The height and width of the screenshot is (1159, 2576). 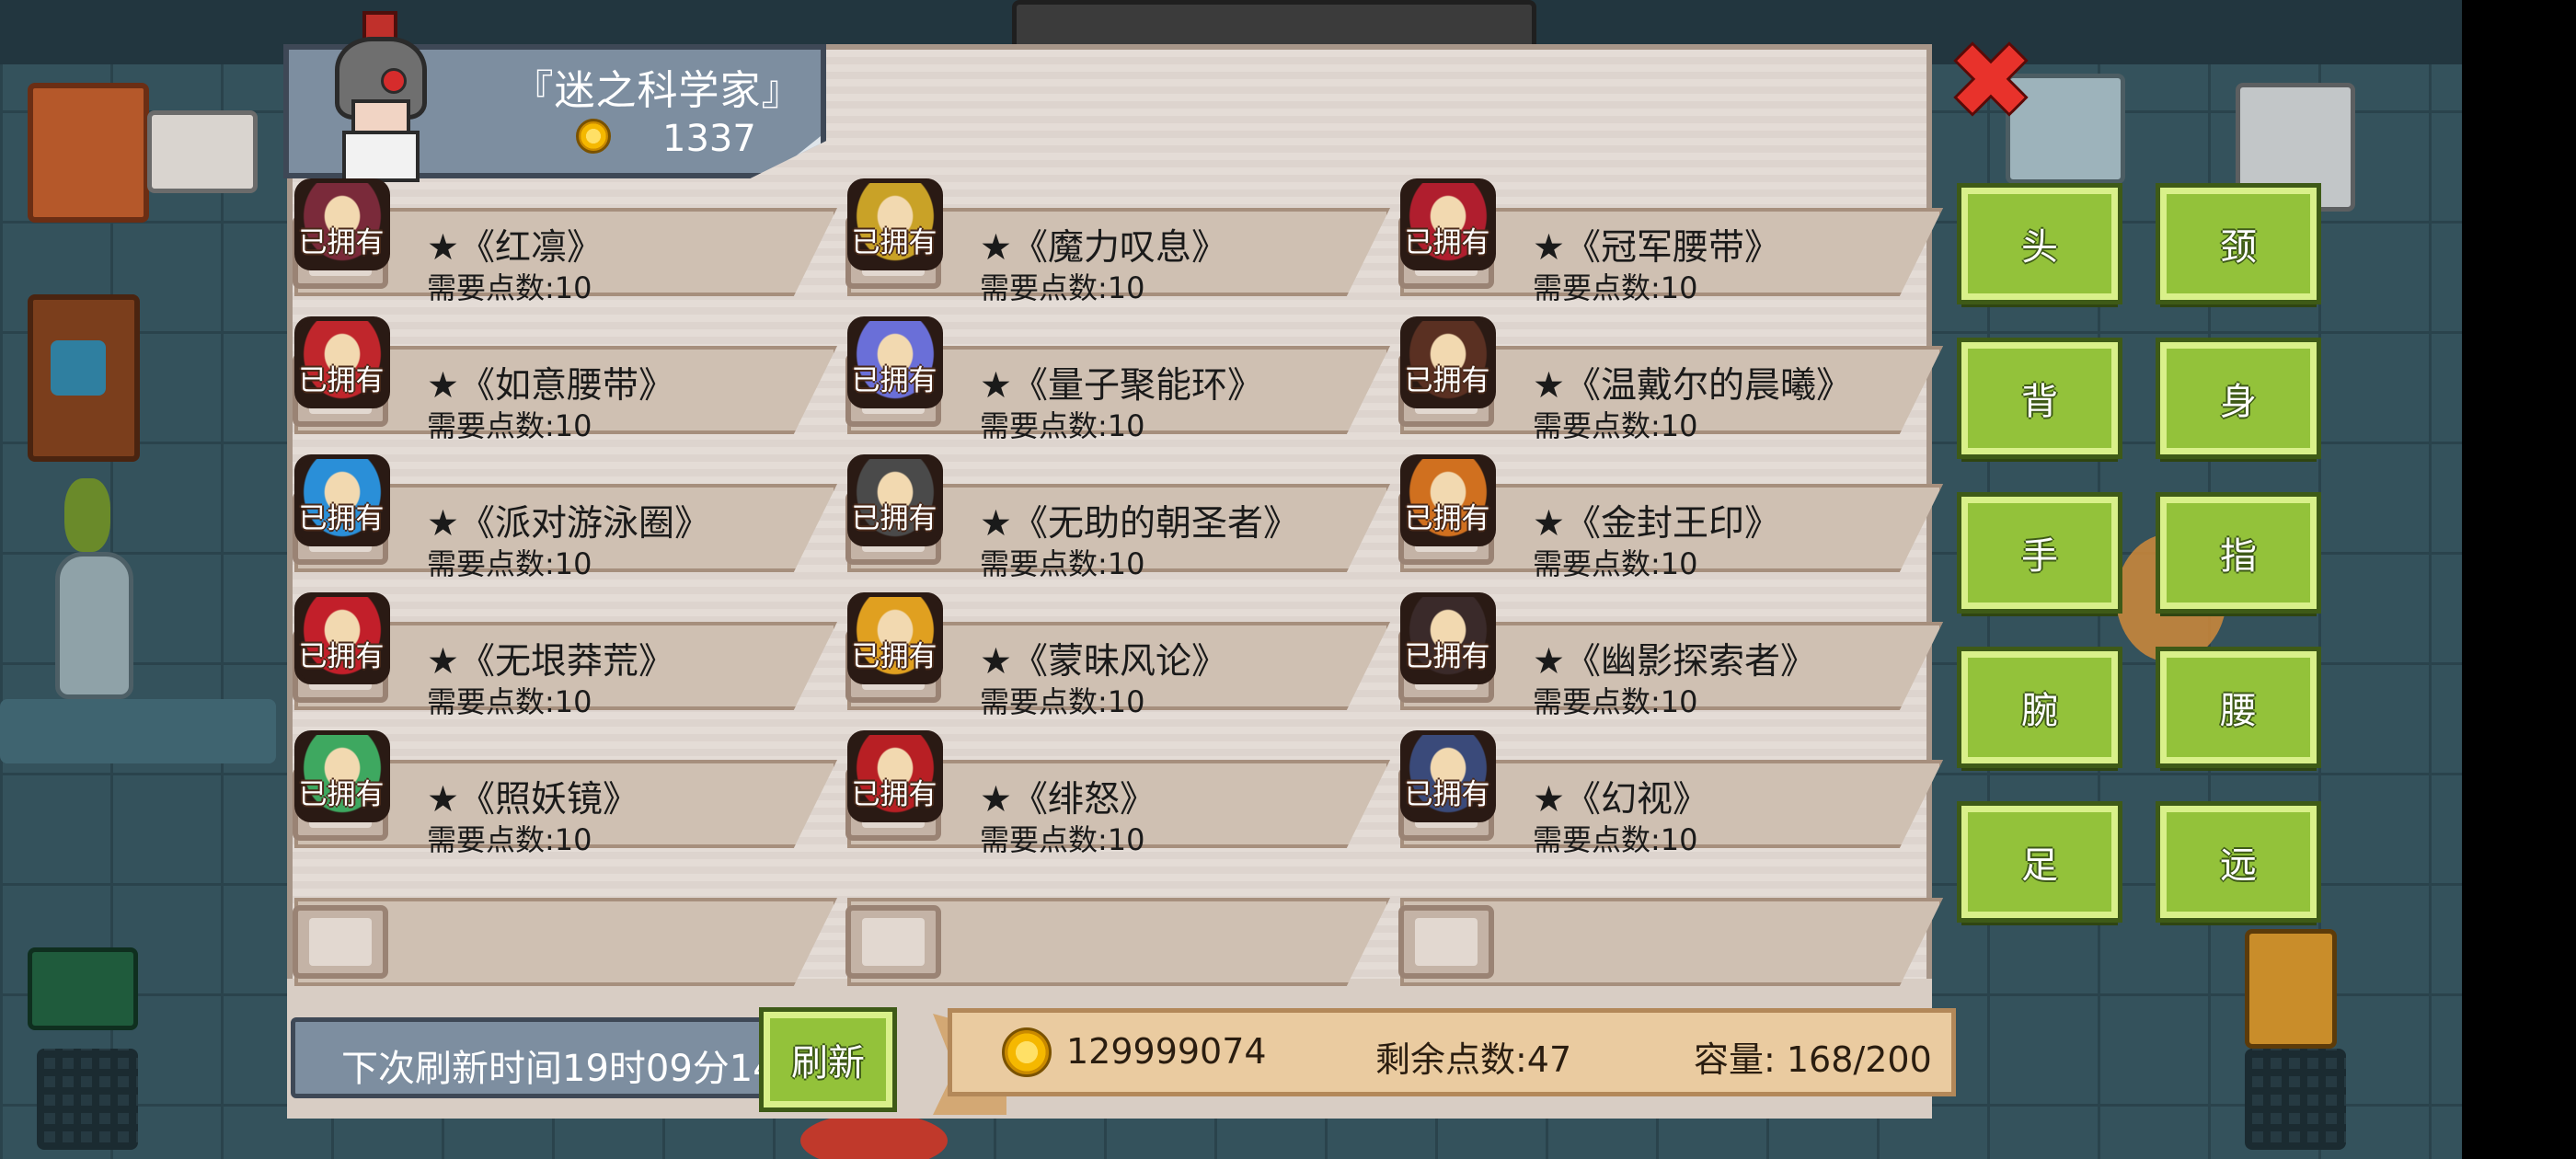 I want to click on refresh-button: 刷新, so click(x=828, y=1059).